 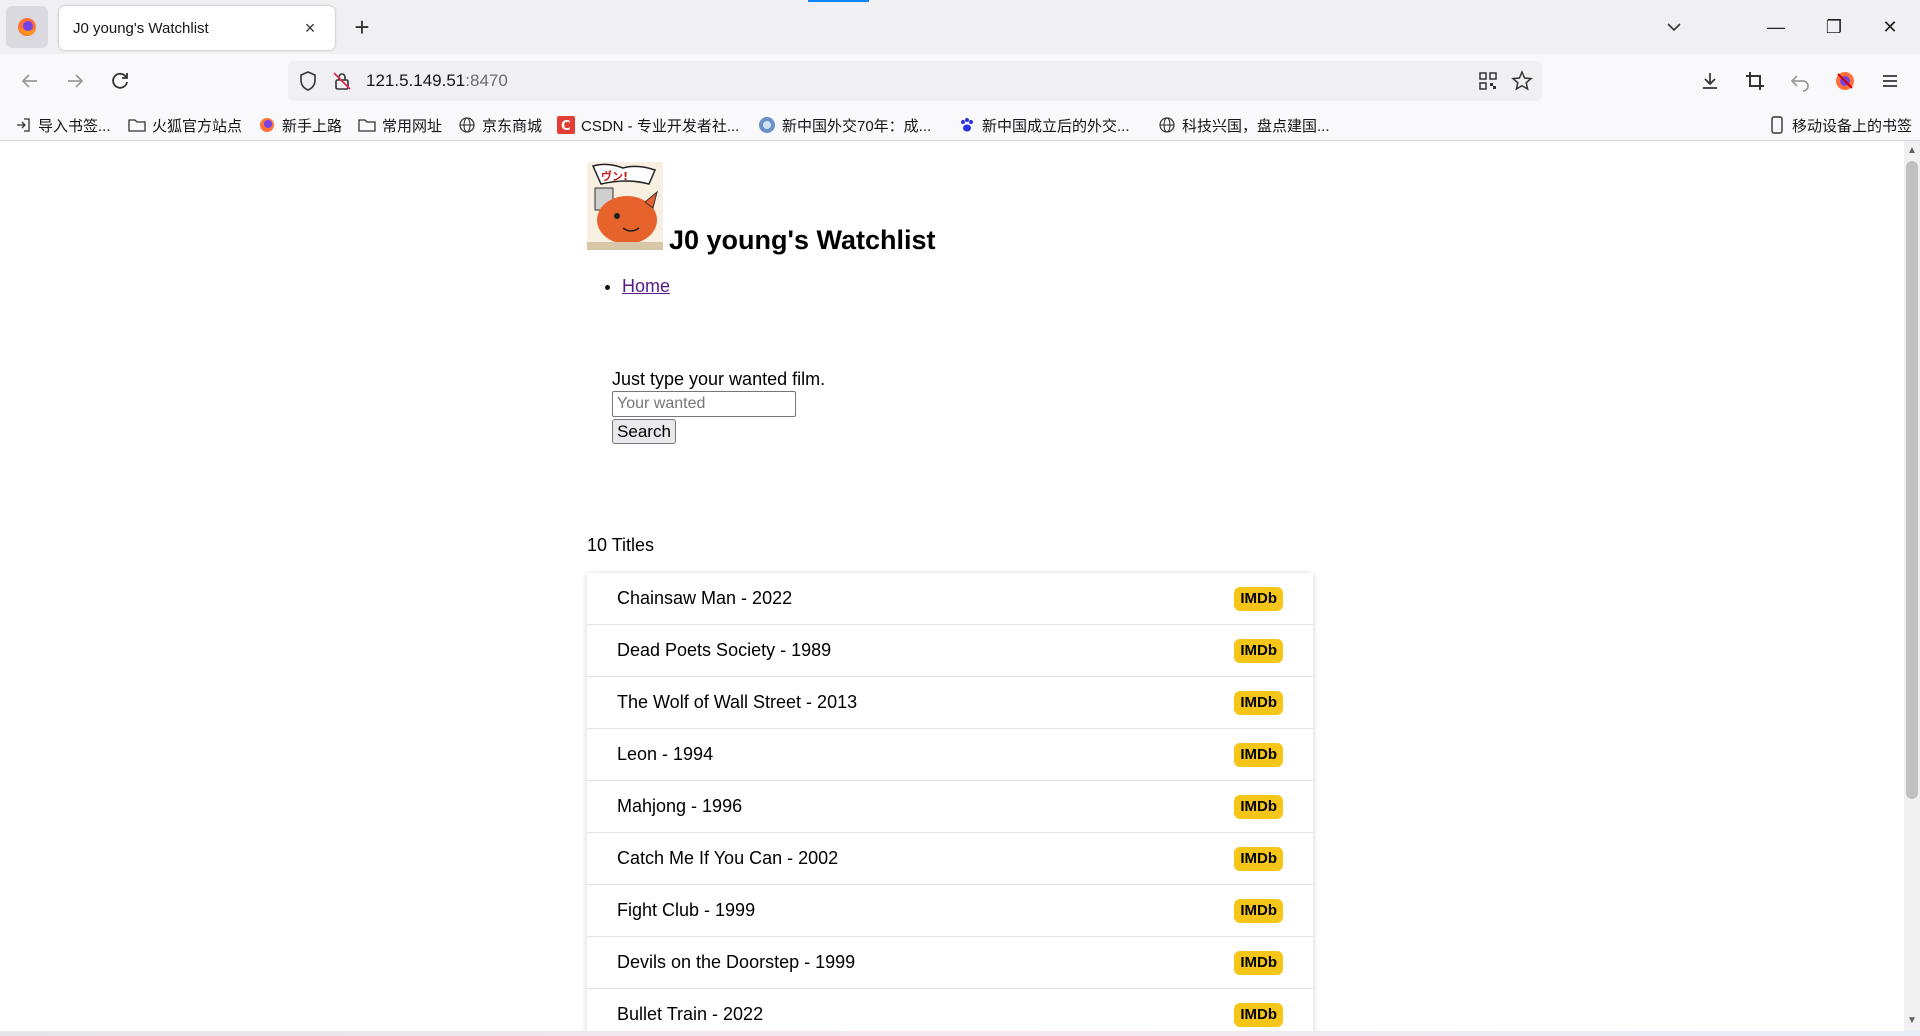 I want to click on forward-arrow-icon, so click(x=76, y=81).